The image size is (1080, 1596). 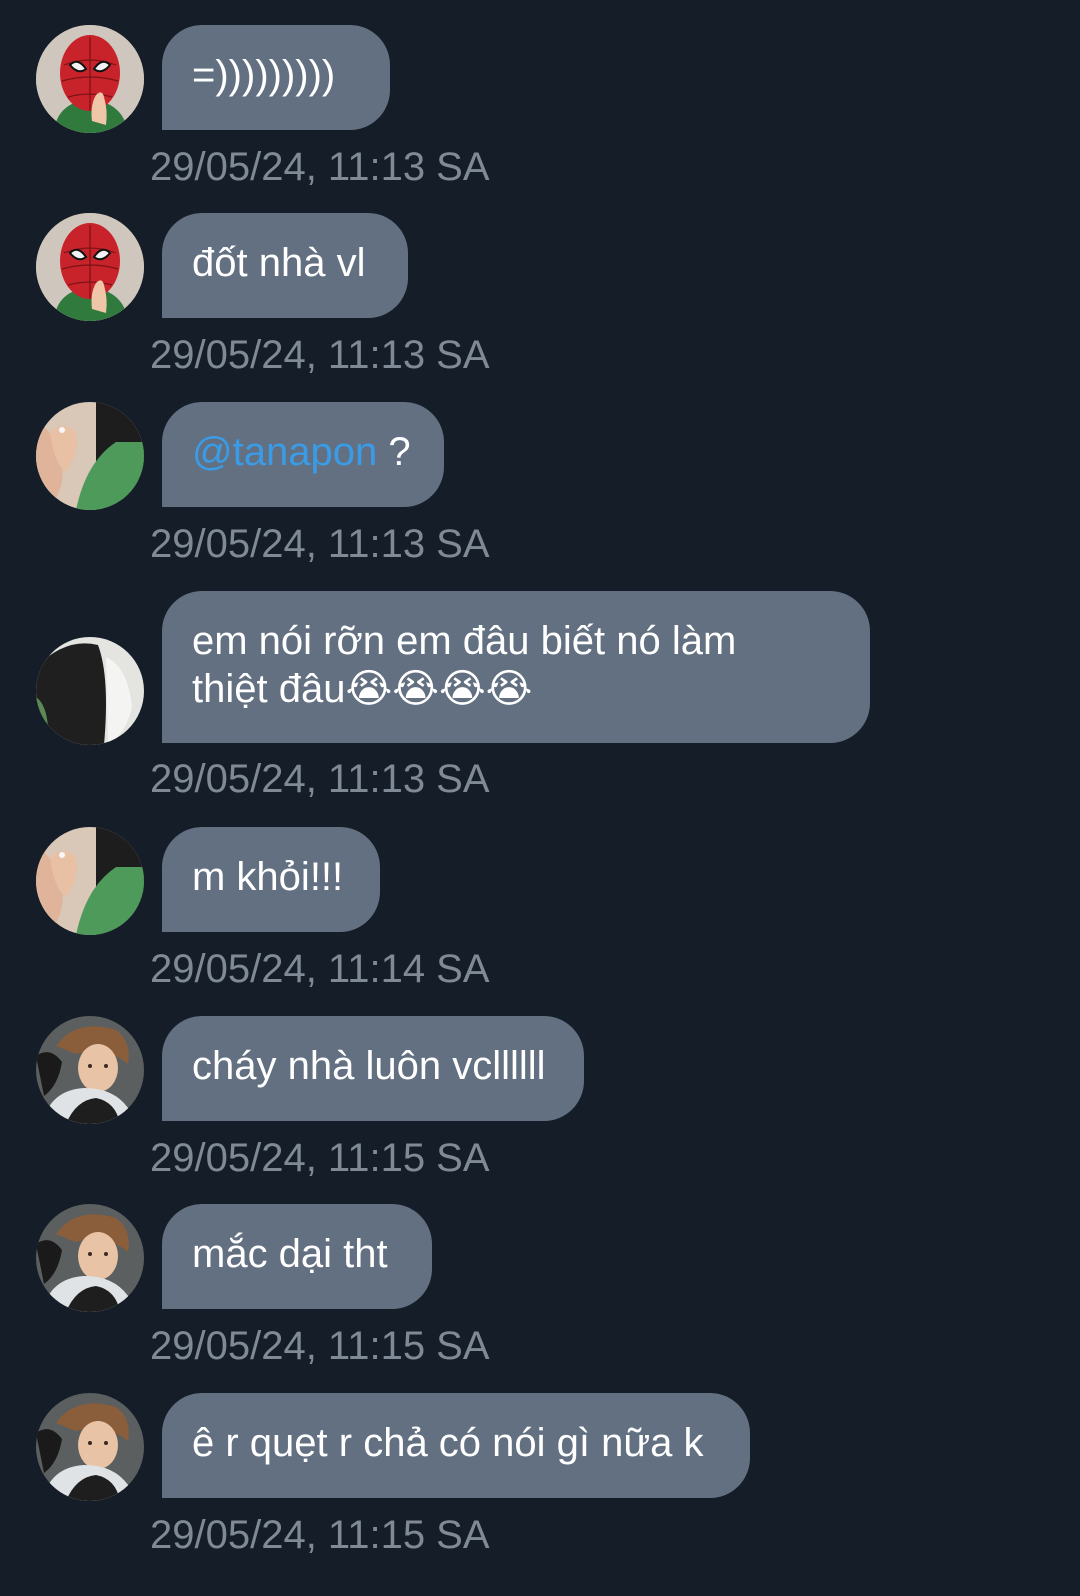 What do you see at coordinates (268, 877) in the screenshot?
I see `message-text: m khỏi!!!` at bounding box center [268, 877].